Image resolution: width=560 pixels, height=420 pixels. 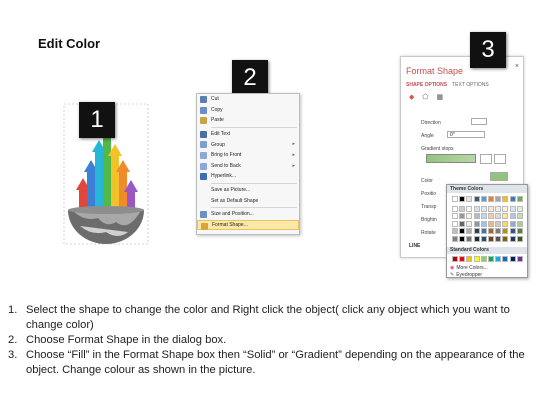 I want to click on tab-shape-options: SHAPE OPTIONS, so click(x=426, y=85).